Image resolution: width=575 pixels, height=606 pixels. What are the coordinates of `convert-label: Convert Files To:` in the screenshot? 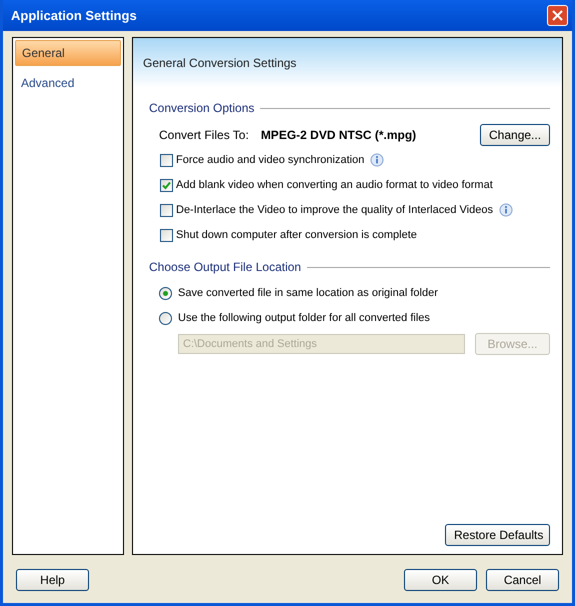 It's located at (204, 135).